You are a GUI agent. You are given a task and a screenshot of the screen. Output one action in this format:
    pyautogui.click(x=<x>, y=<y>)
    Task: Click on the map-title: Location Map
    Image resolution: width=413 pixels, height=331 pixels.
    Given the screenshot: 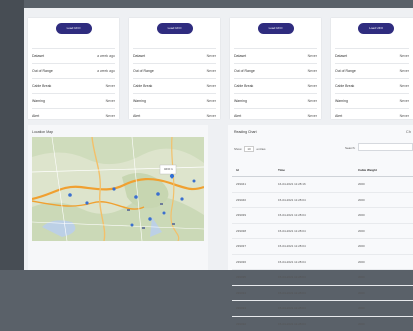 What is the action you would take?
    pyautogui.click(x=43, y=132)
    